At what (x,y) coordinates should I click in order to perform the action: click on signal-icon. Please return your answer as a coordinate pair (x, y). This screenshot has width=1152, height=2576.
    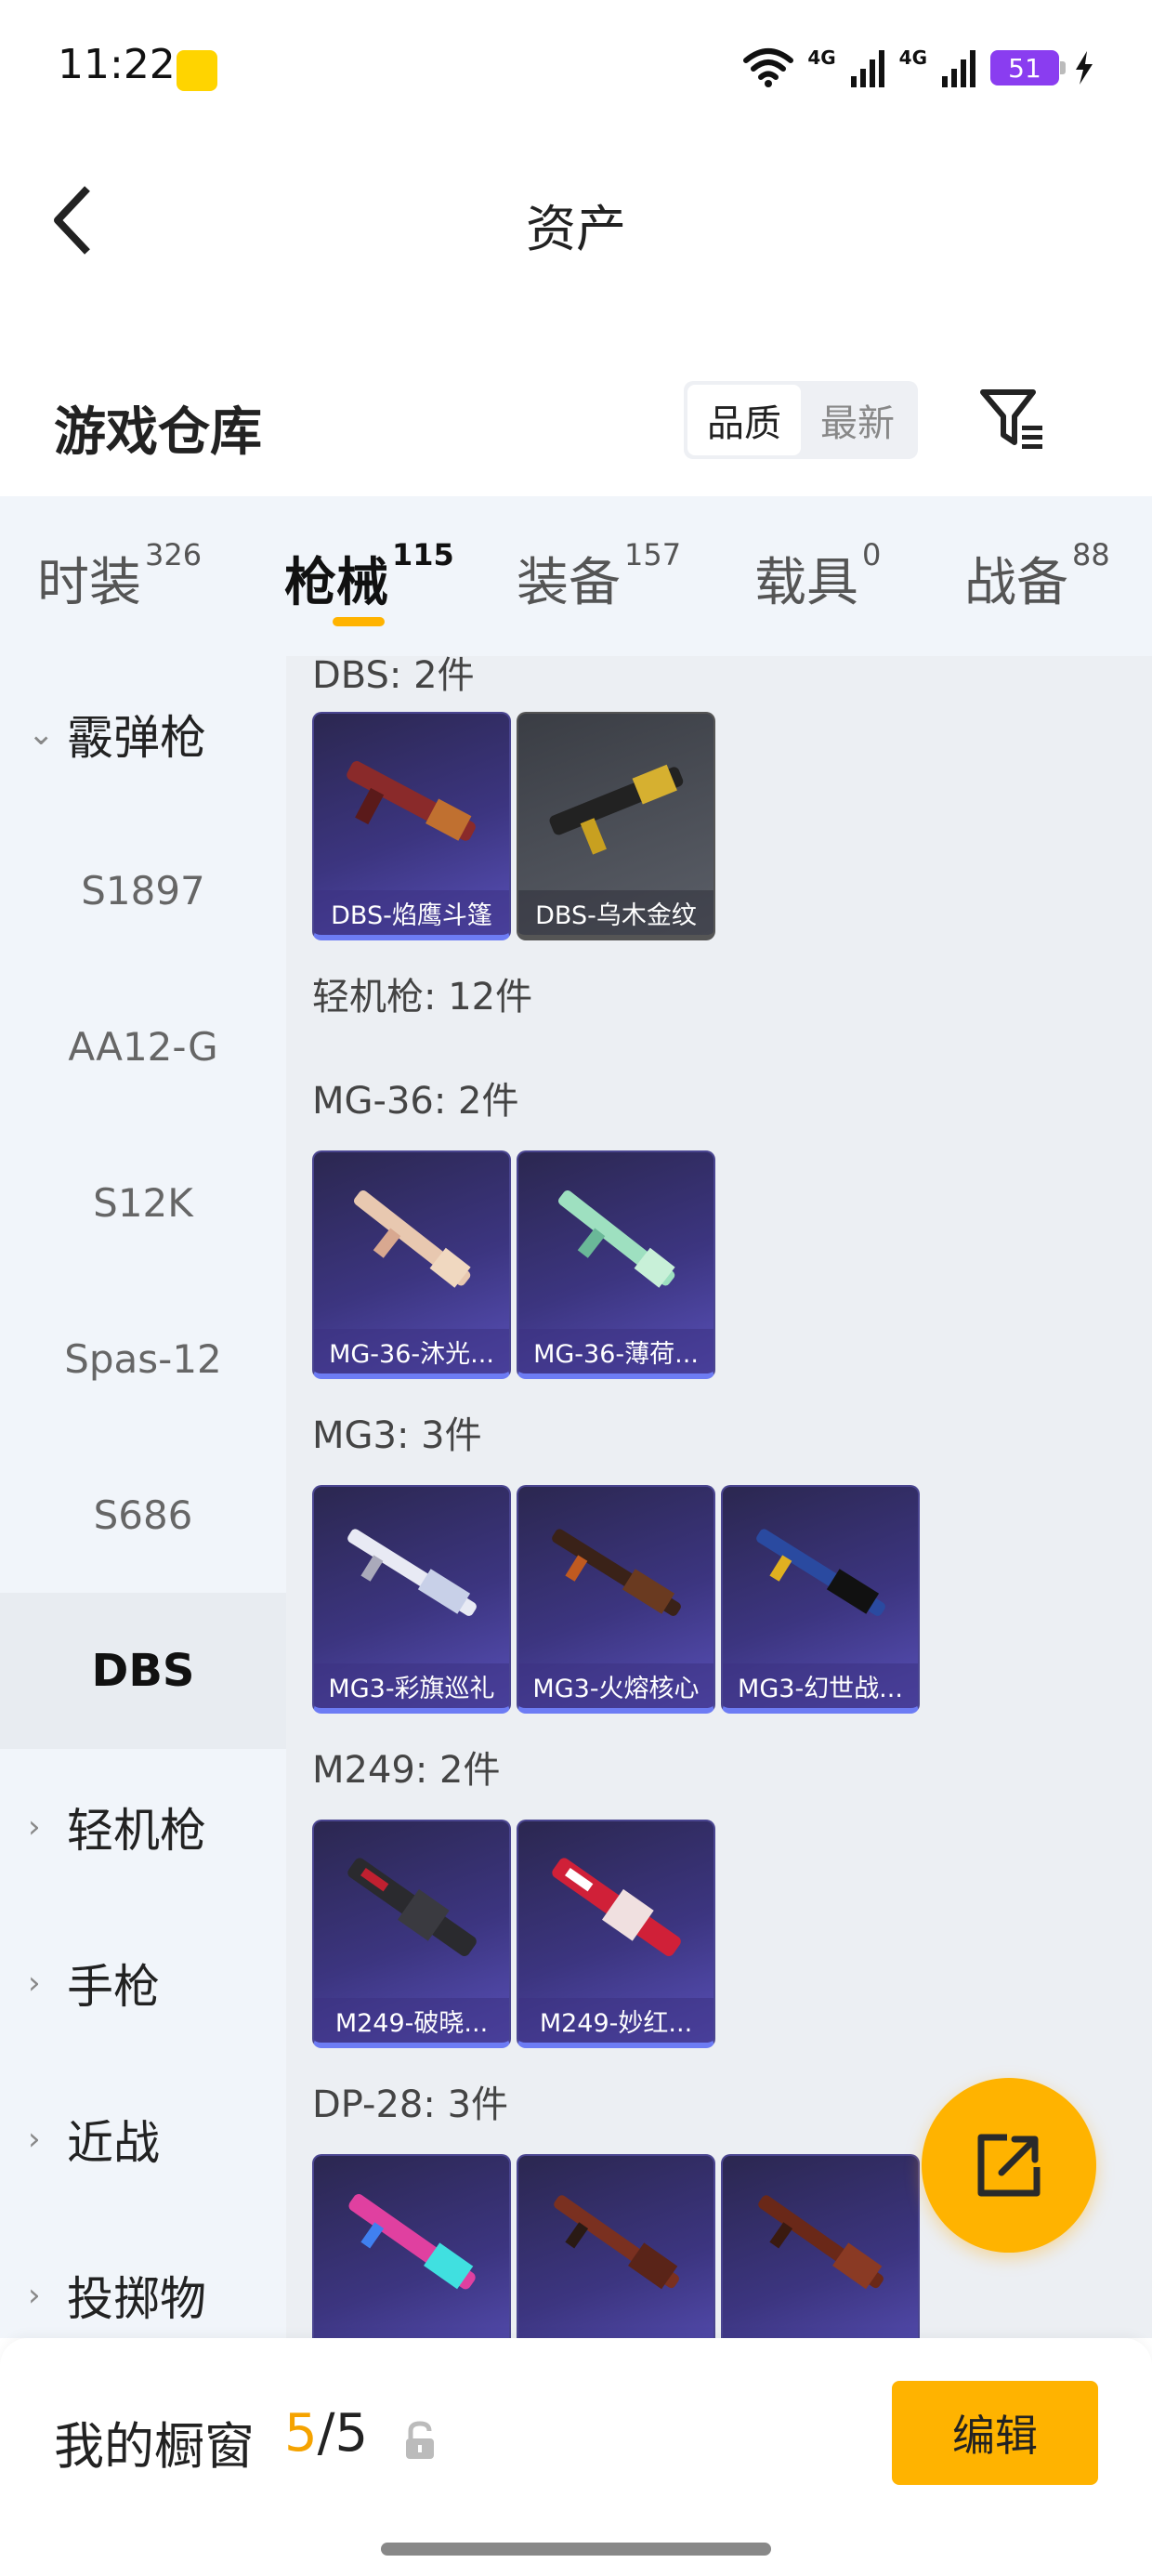
    Looking at the image, I should click on (867, 68).